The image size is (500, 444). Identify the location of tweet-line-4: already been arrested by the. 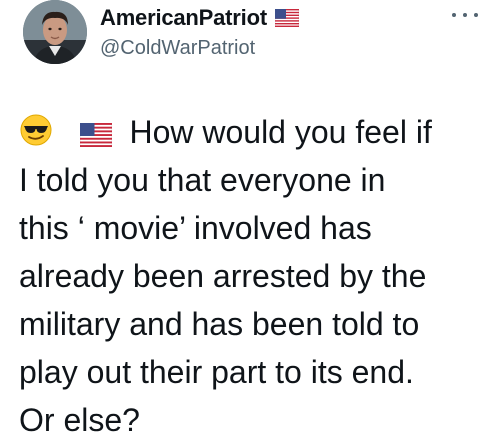
(223, 276).